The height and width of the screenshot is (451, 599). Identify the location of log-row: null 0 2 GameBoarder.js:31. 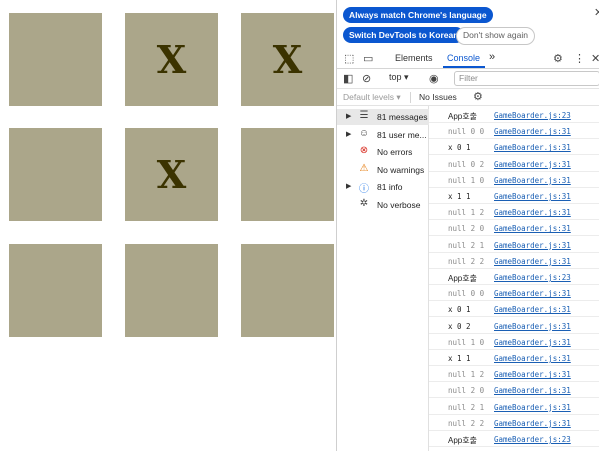
(514, 164).